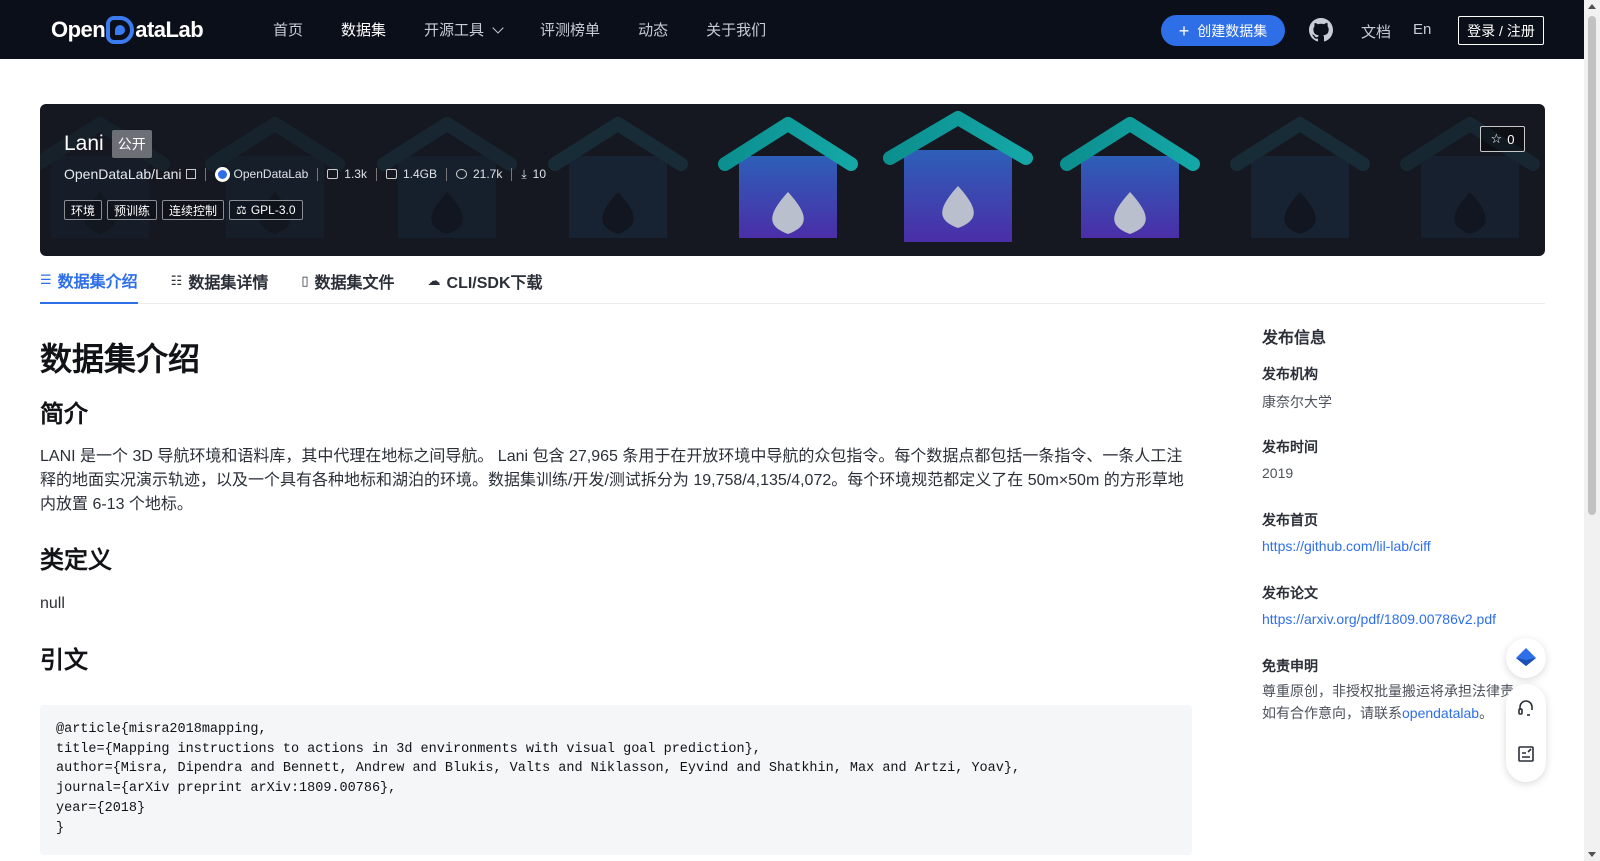 This screenshot has width=1600, height=861. What do you see at coordinates (64, 660) in the screenshot?
I see `citation-heading: 引文` at bounding box center [64, 660].